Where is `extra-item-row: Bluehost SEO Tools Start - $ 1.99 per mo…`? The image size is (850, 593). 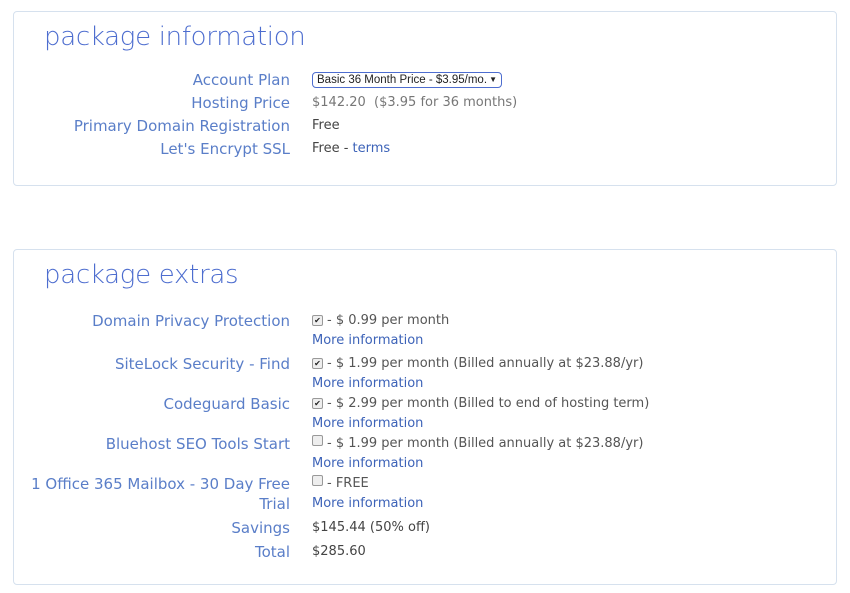 extra-item-row: Bluehost SEO Tools Start - $ 1.99 per mo… is located at coordinates (425, 454).